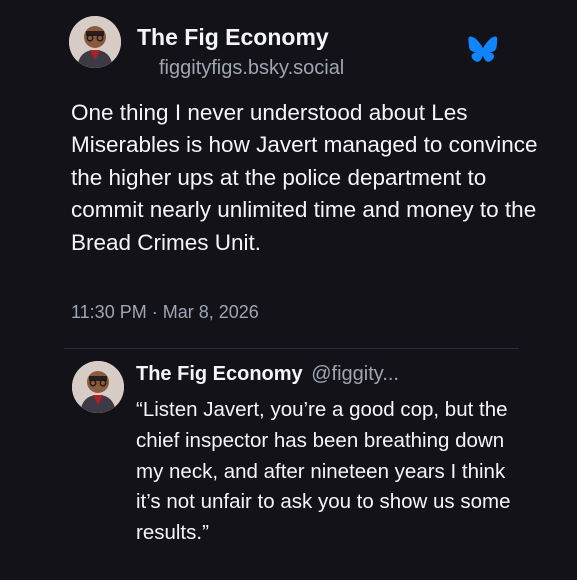 Image resolution: width=577 pixels, height=580 pixels. What do you see at coordinates (219, 374) in the screenshot?
I see `reply-author-name: The Fig Economy` at bounding box center [219, 374].